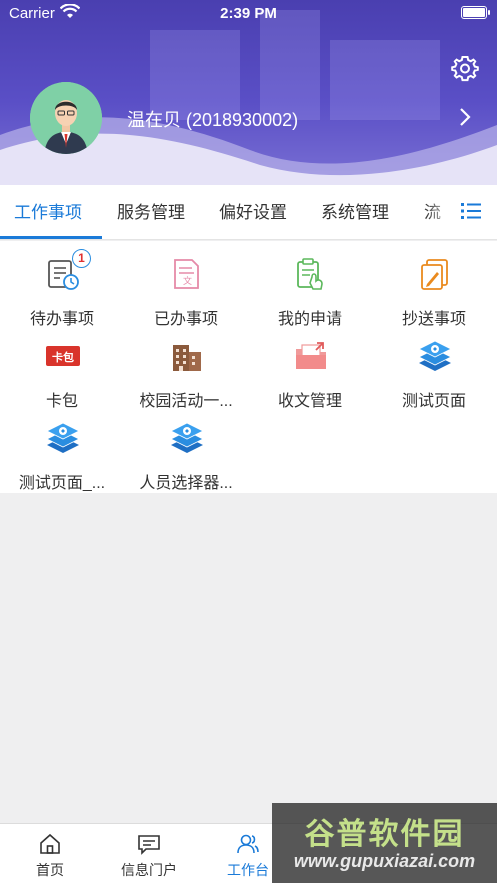 The height and width of the screenshot is (883, 497). Describe the element at coordinates (149, 845) in the screenshot. I see `message-icon` at that location.